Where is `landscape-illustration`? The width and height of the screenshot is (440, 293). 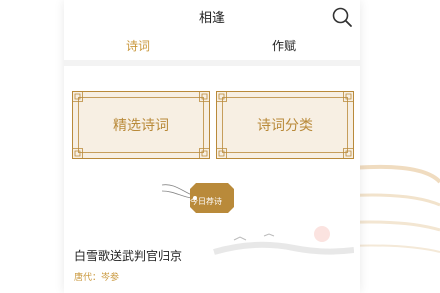 landscape-illustration is located at coordinates (283, 240).